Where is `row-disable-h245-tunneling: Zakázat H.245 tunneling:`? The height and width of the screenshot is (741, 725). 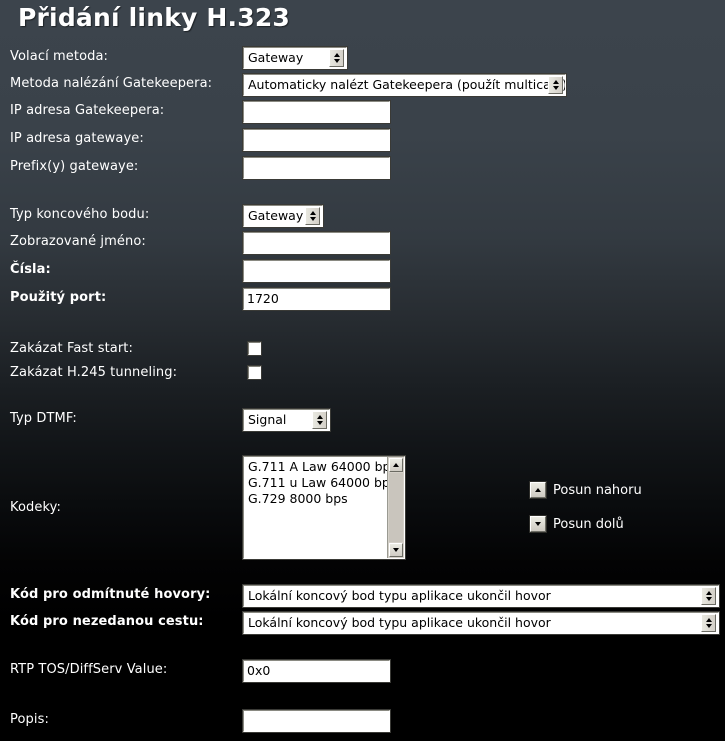 row-disable-h245-tunneling: Zakázat H.245 tunneling: is located at coordinates (362, 375).